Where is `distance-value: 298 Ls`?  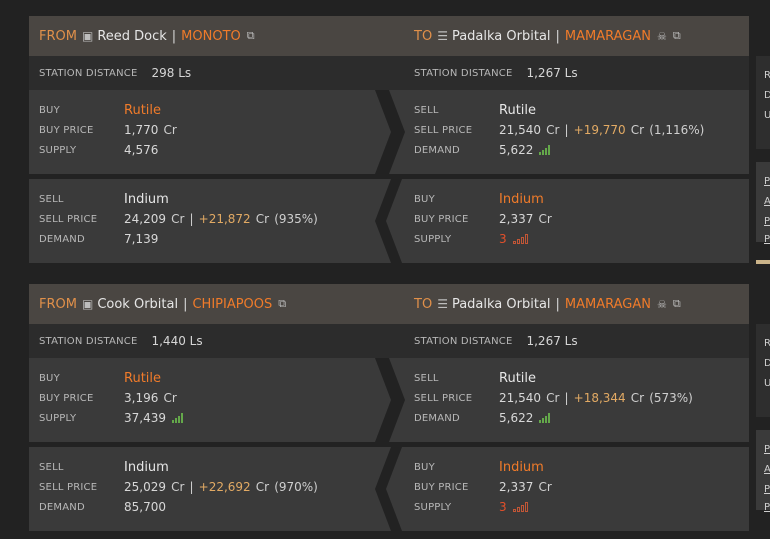 distance-value: 298 Ls is located at coordinates (171, 73).